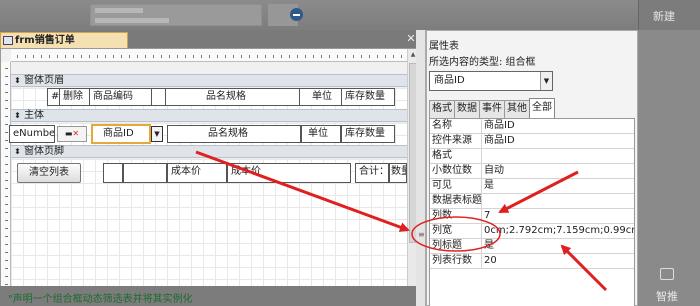 The width and height of the screenshot is (700, 306). I want to click on form-icon, so click(8, 40).